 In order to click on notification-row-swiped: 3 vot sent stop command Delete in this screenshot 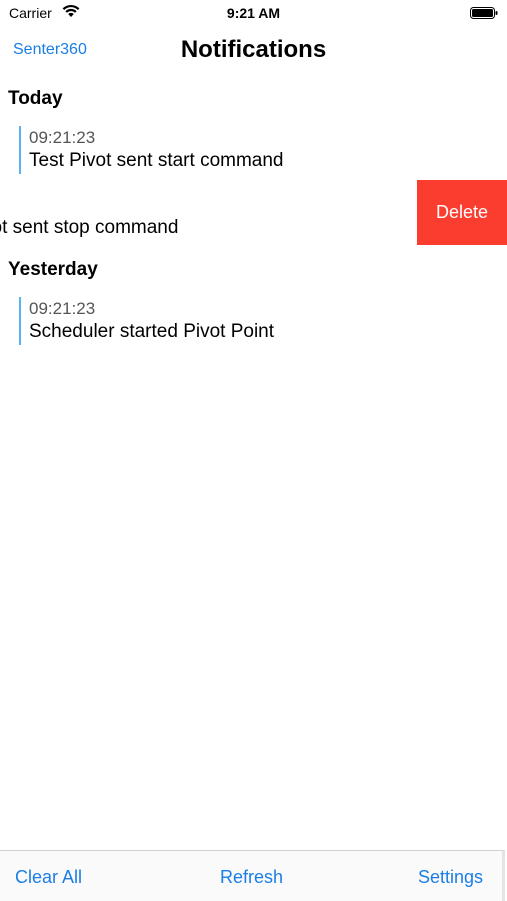, I will do `click(253, 212)`.